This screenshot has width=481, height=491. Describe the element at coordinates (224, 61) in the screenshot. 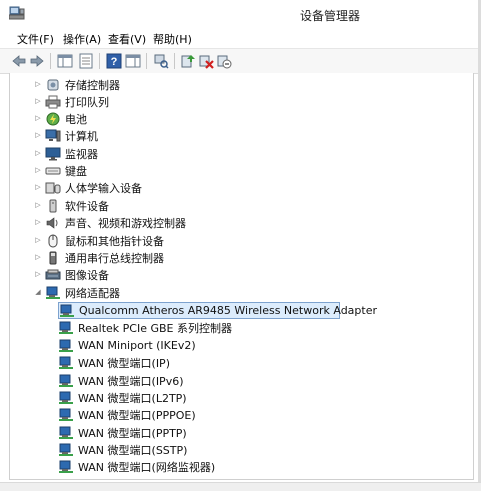

I see `disable-device-icon` at that location.